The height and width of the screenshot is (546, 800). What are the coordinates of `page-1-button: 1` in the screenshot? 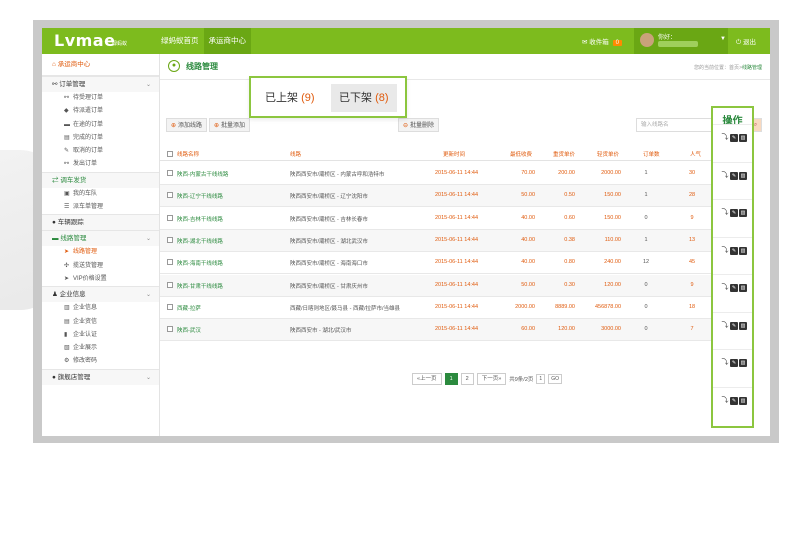 It's located at (451, 378).